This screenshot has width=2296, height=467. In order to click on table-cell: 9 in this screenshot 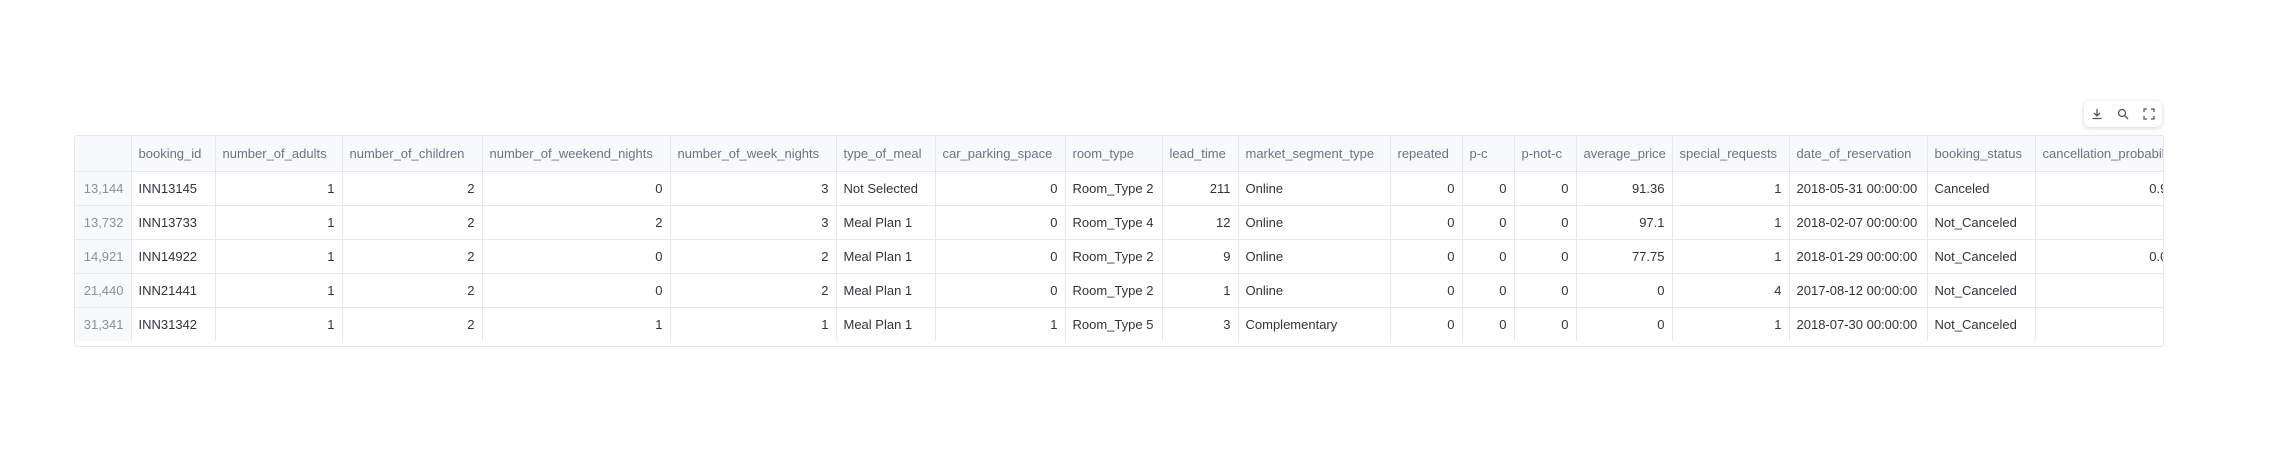, I will do `click(1200, 256)`.